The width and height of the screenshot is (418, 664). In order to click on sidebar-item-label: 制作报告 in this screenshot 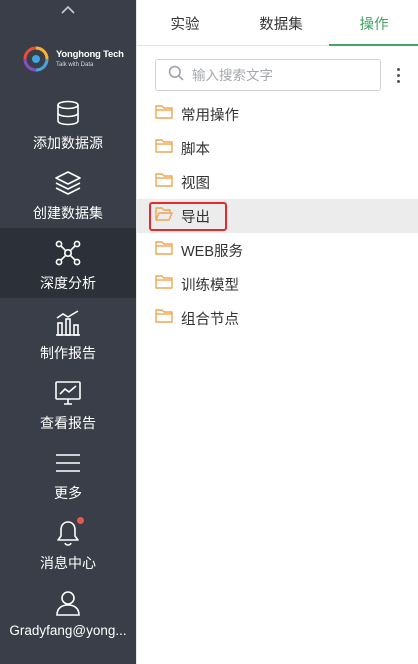, I will do `click(68, 353)`.